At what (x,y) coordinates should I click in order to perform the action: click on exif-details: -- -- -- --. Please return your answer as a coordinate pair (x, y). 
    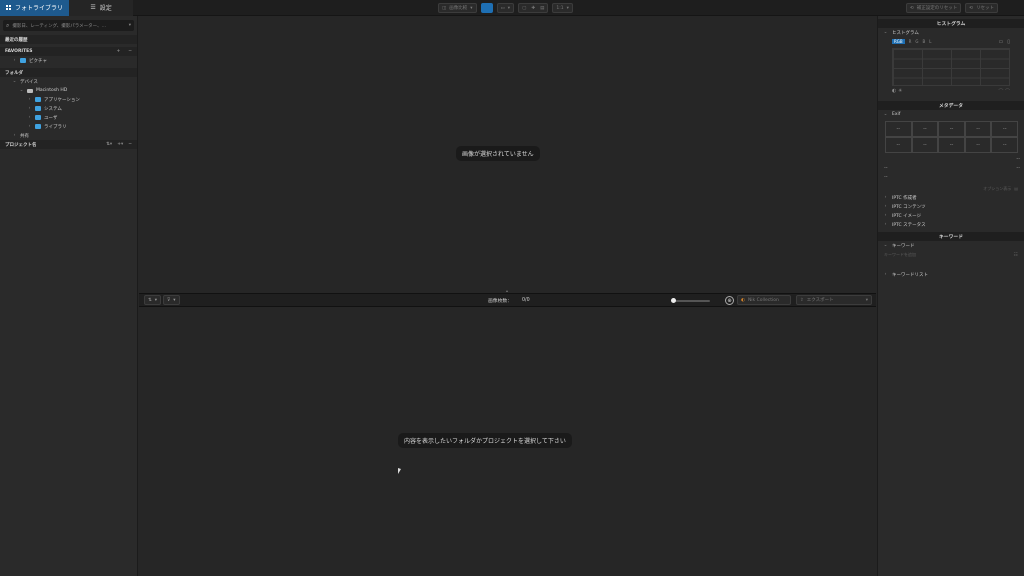
    Looking at the image, I should click on (952, 168).